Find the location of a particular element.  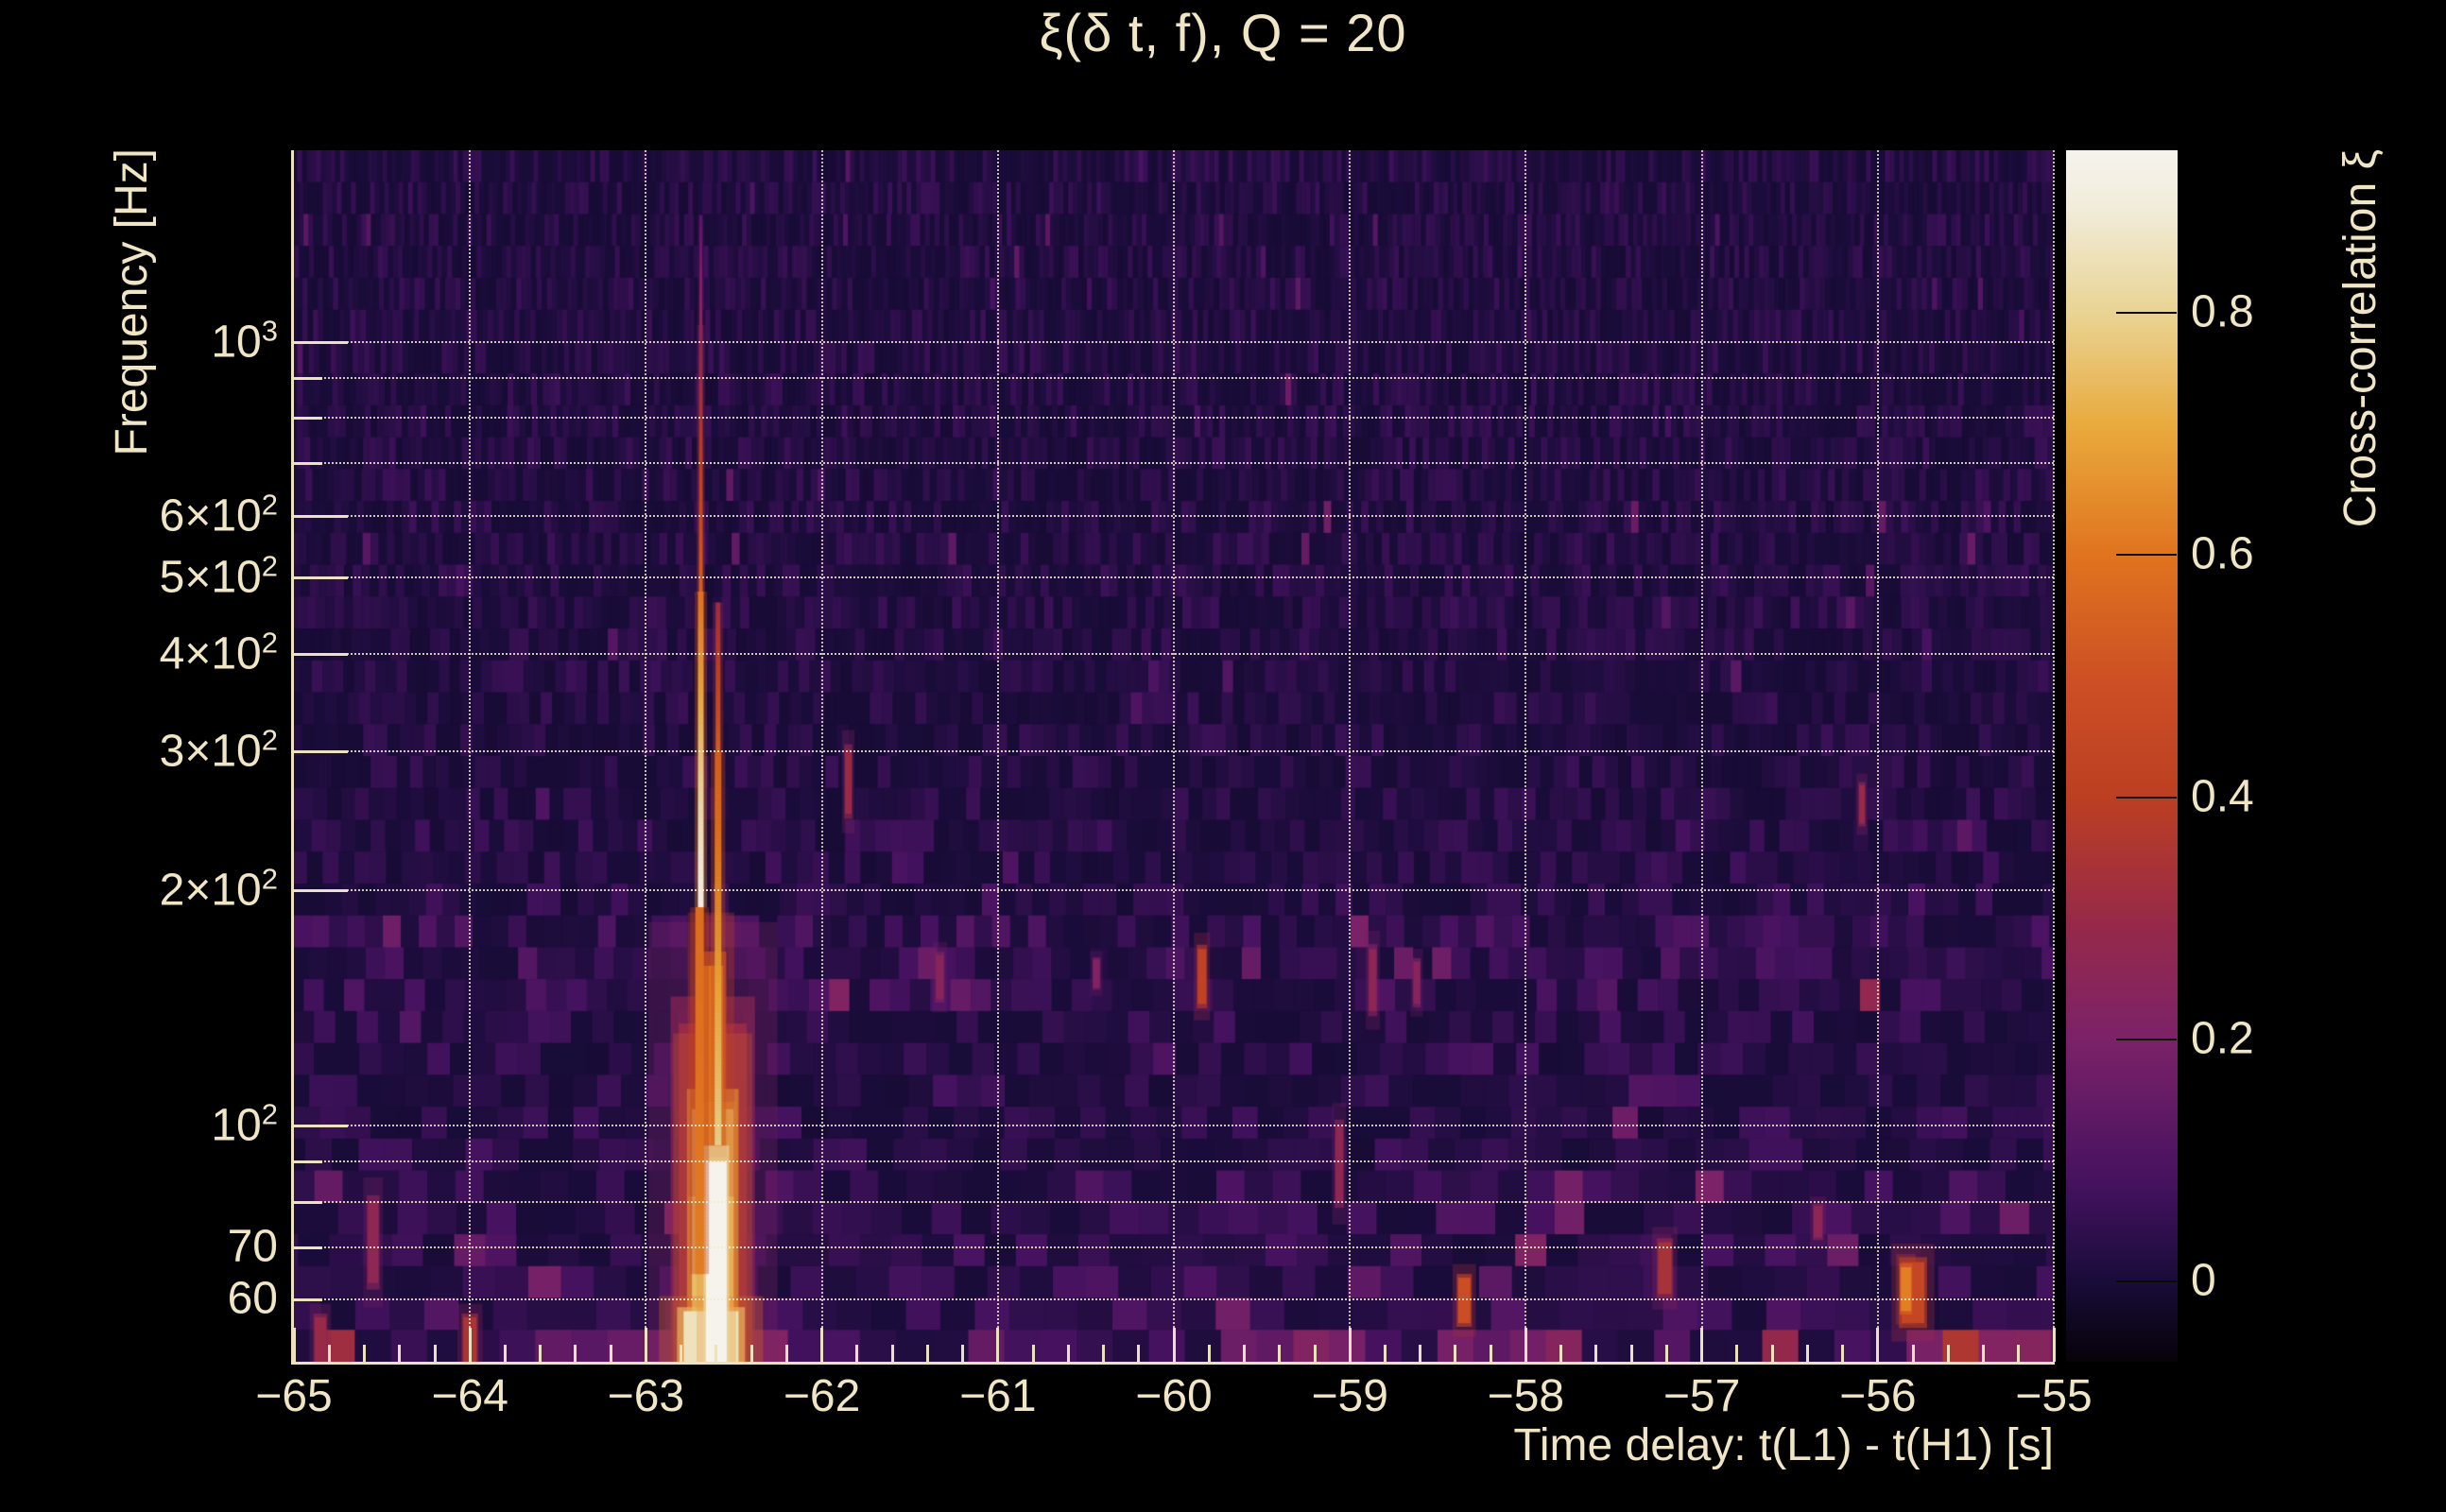

chart-title: ξ(δ t, f), Q = 20 is located at coordinates (1223, 32).